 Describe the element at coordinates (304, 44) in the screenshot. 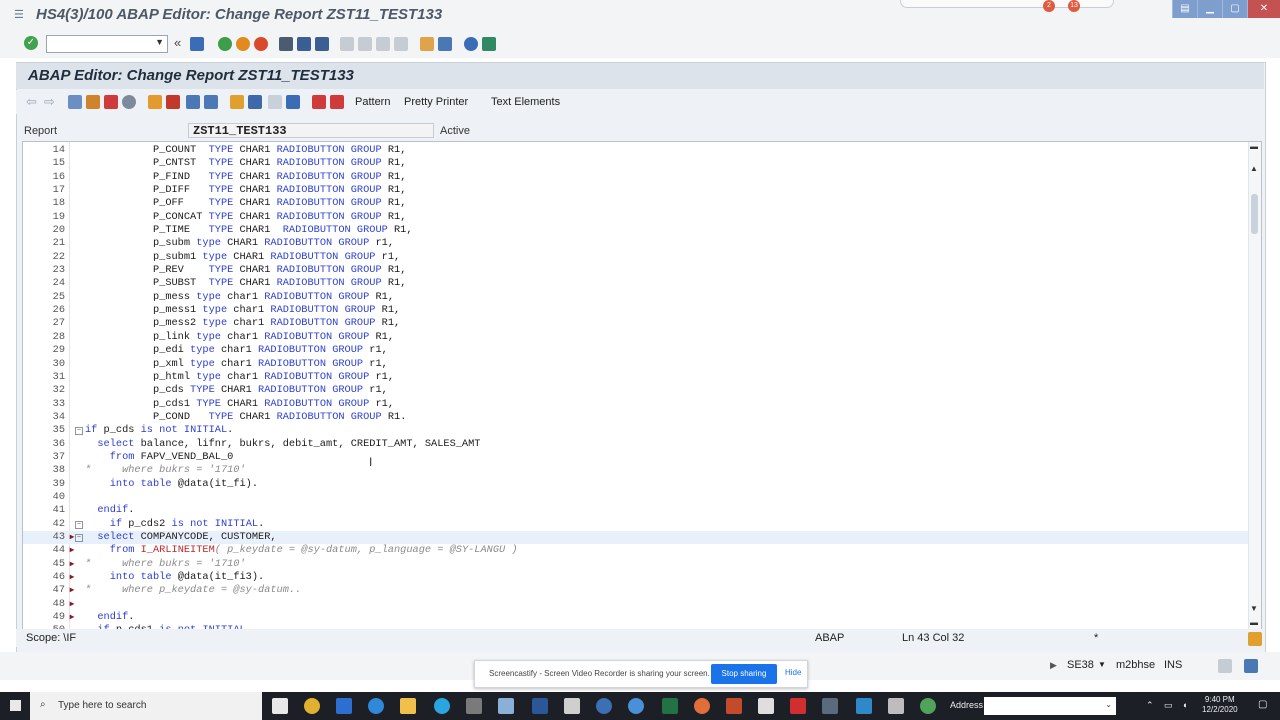

I see `find-icon` at that location.